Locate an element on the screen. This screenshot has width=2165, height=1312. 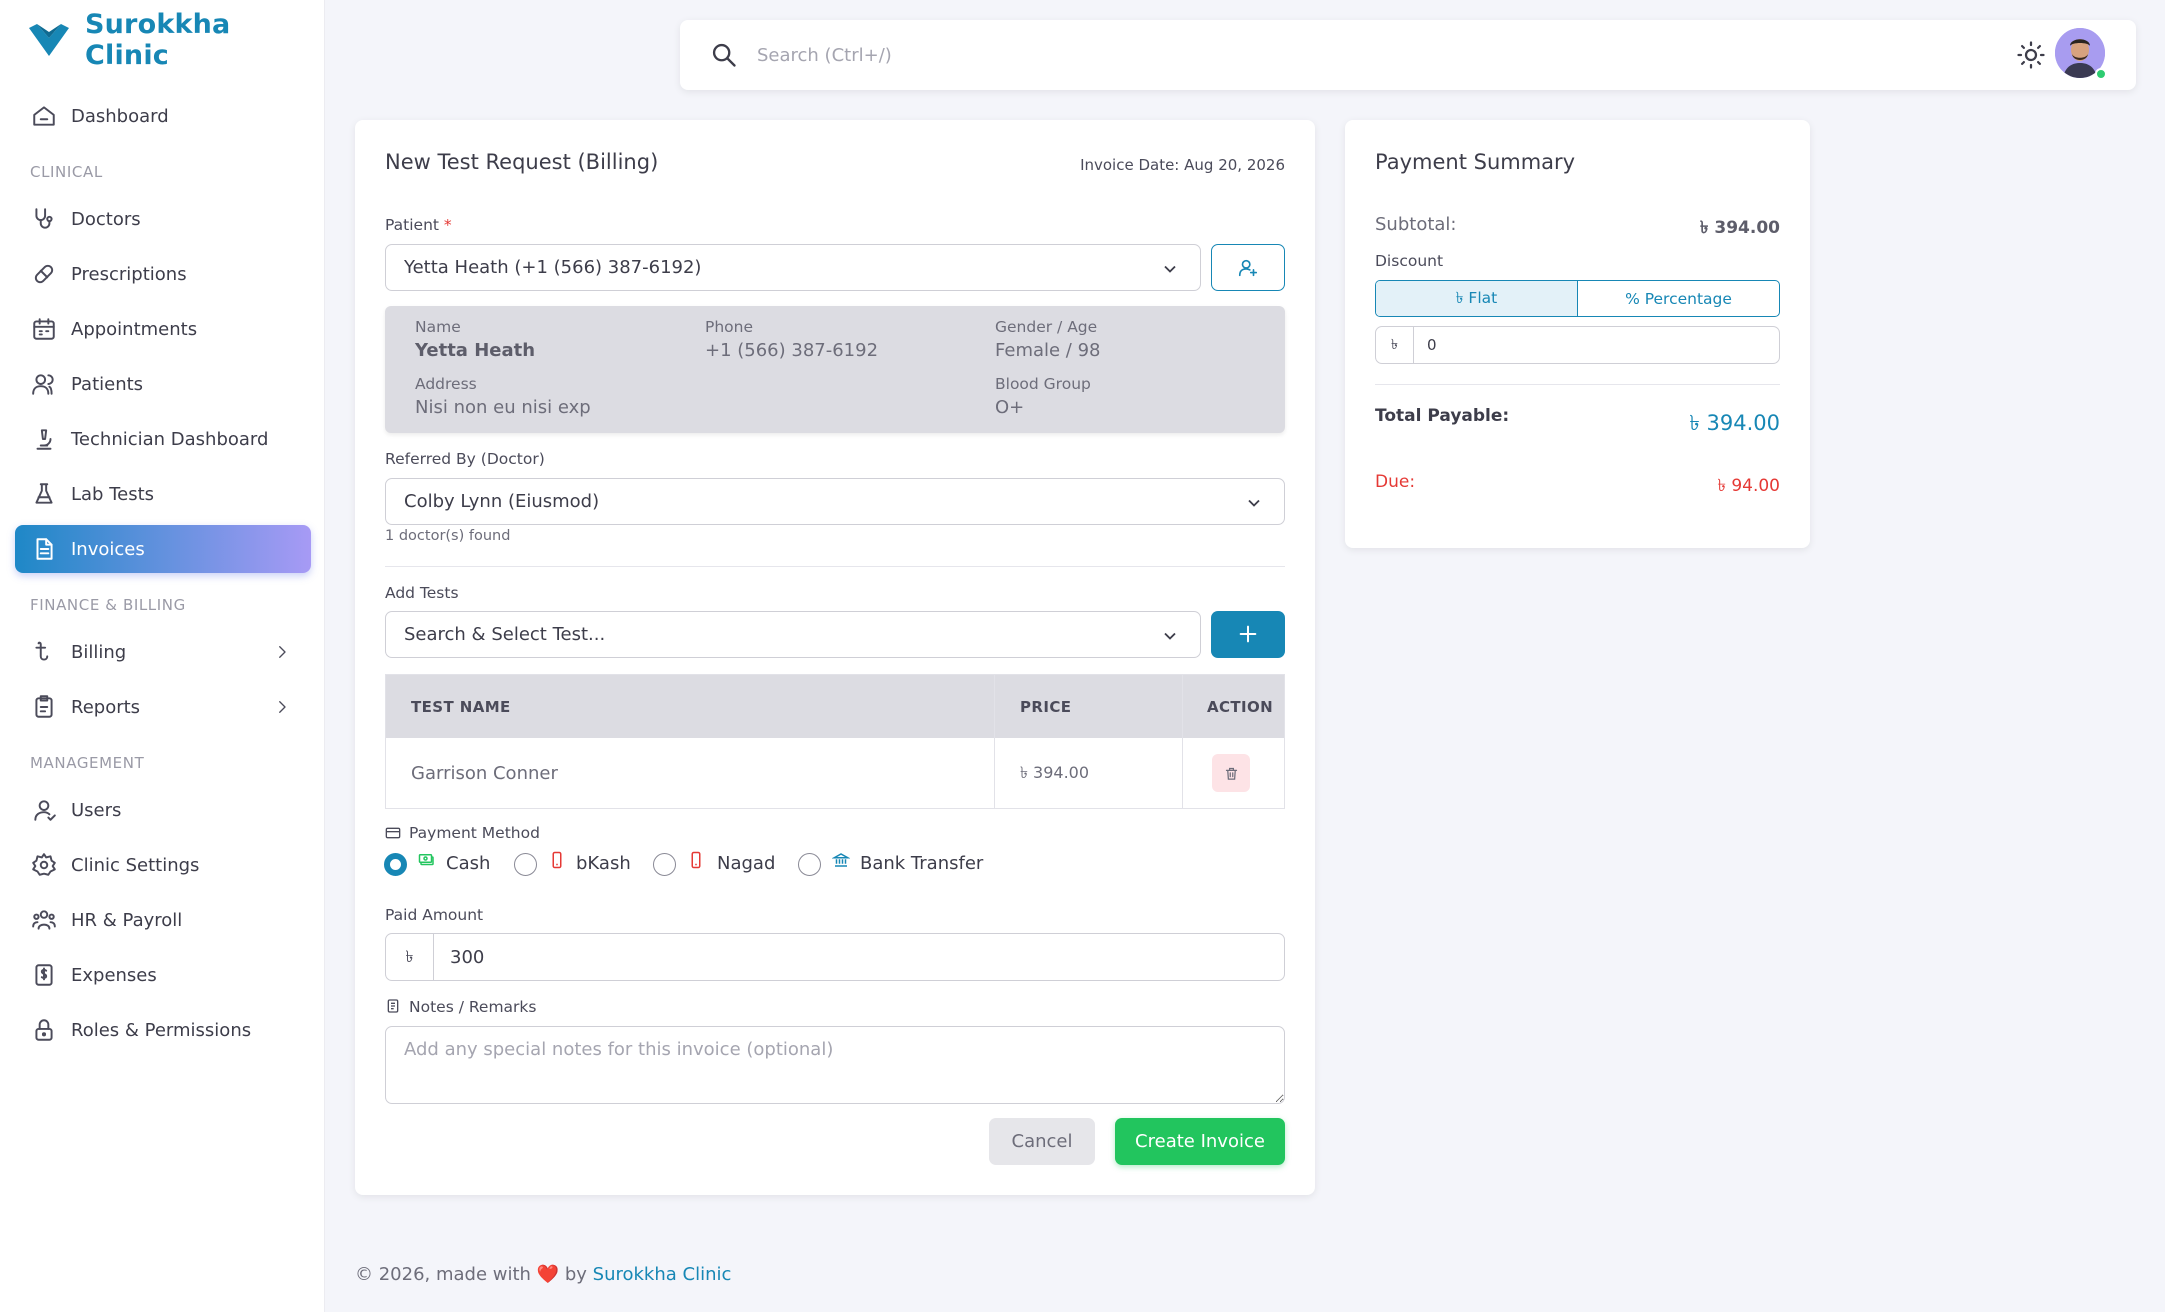
sun-icon is located at coordinates (2031, 55).